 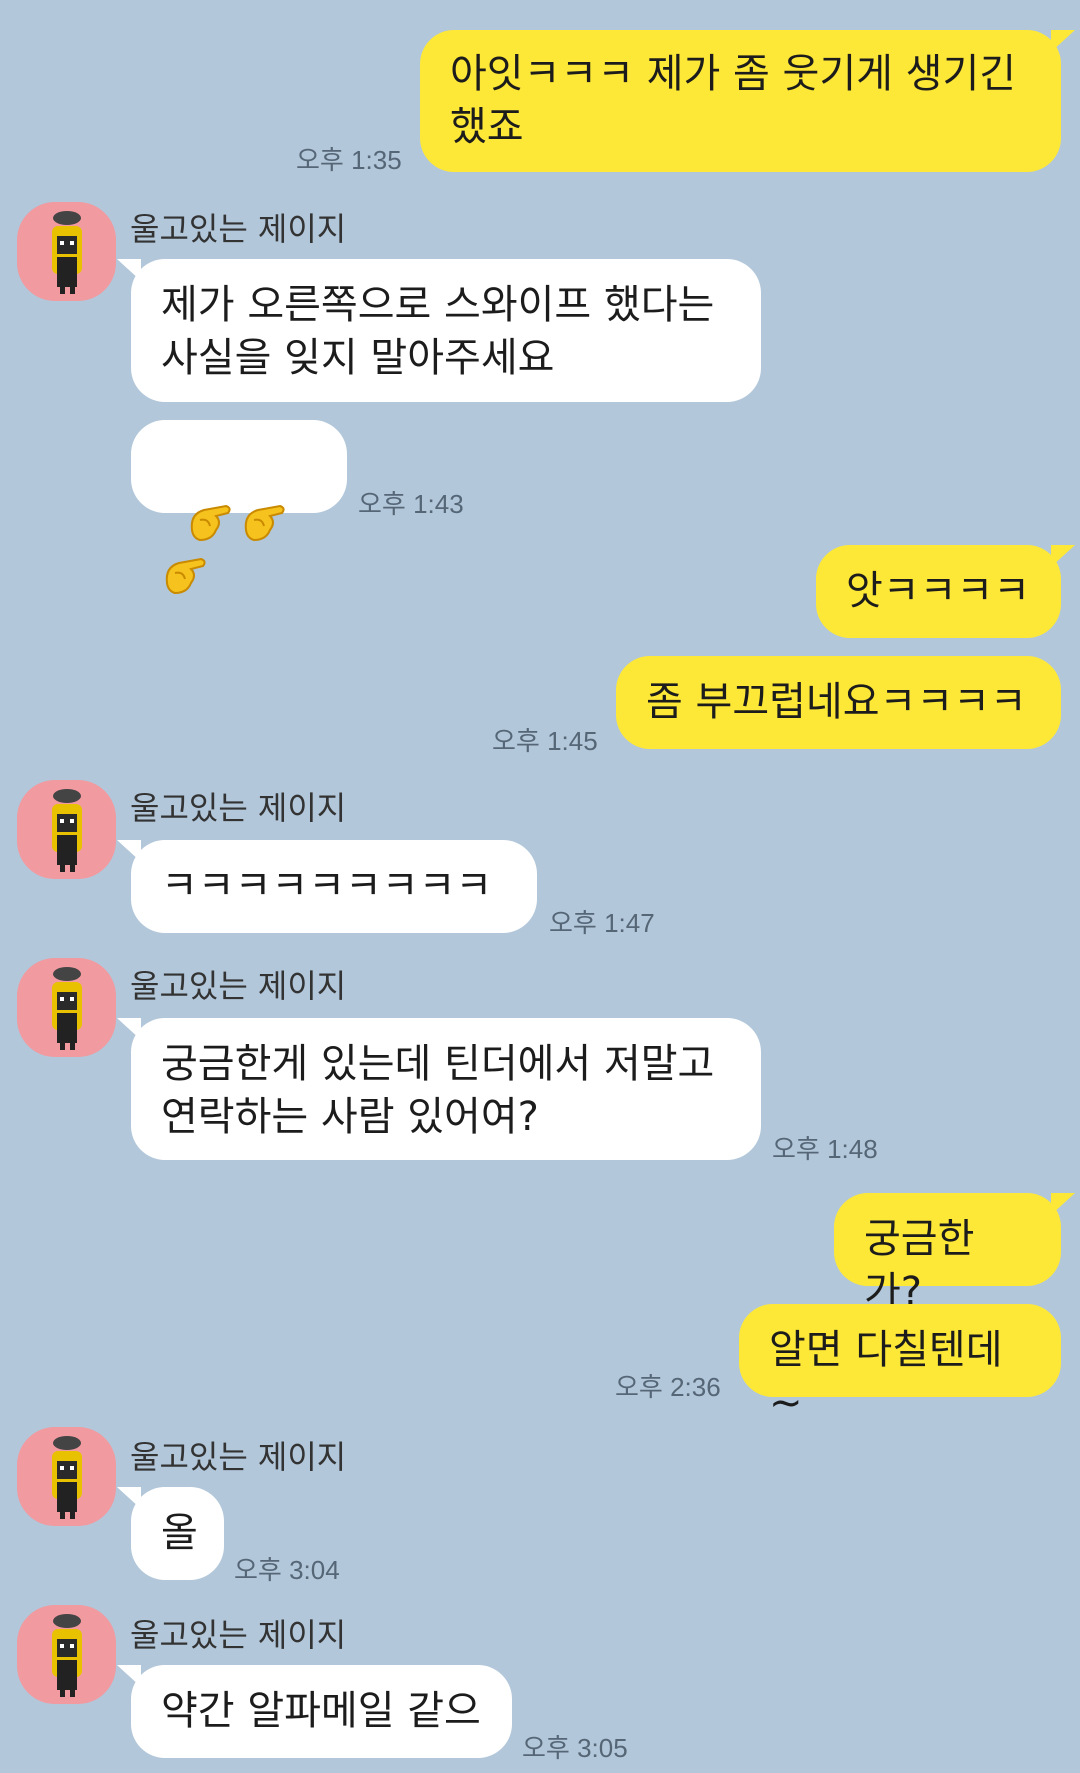 I want to click on message-timestamp: 오후 1:48, so click(x=825, y=1149).